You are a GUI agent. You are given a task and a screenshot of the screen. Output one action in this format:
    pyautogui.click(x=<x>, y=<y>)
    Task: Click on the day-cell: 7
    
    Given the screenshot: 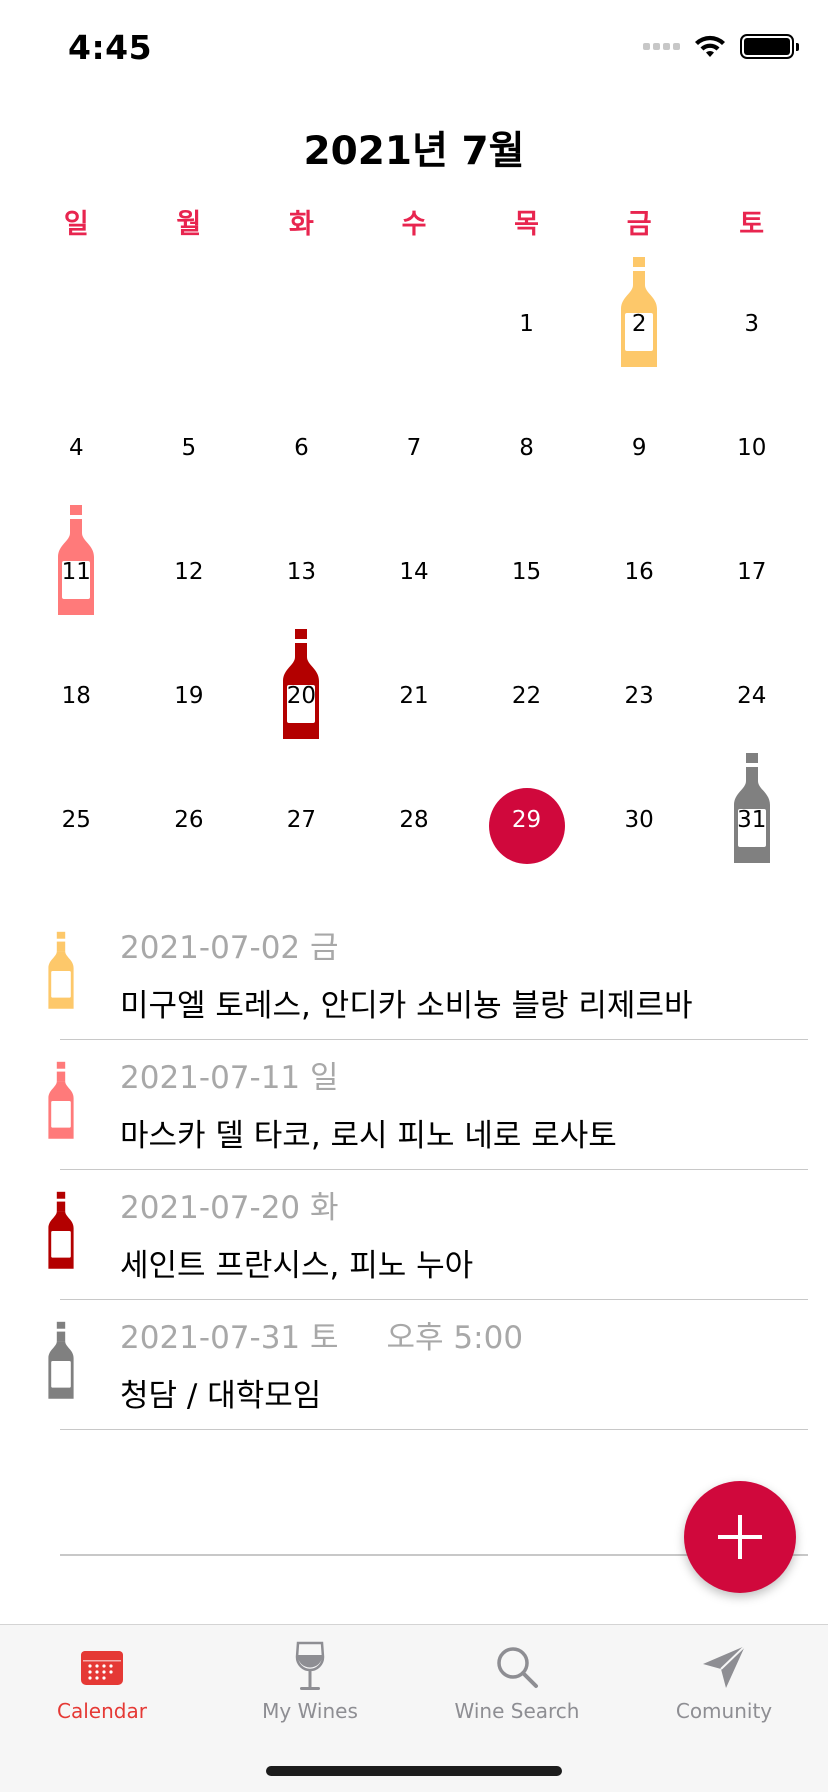 What is the action you would take?
    pyautogui.click(x=414, y=443)
    